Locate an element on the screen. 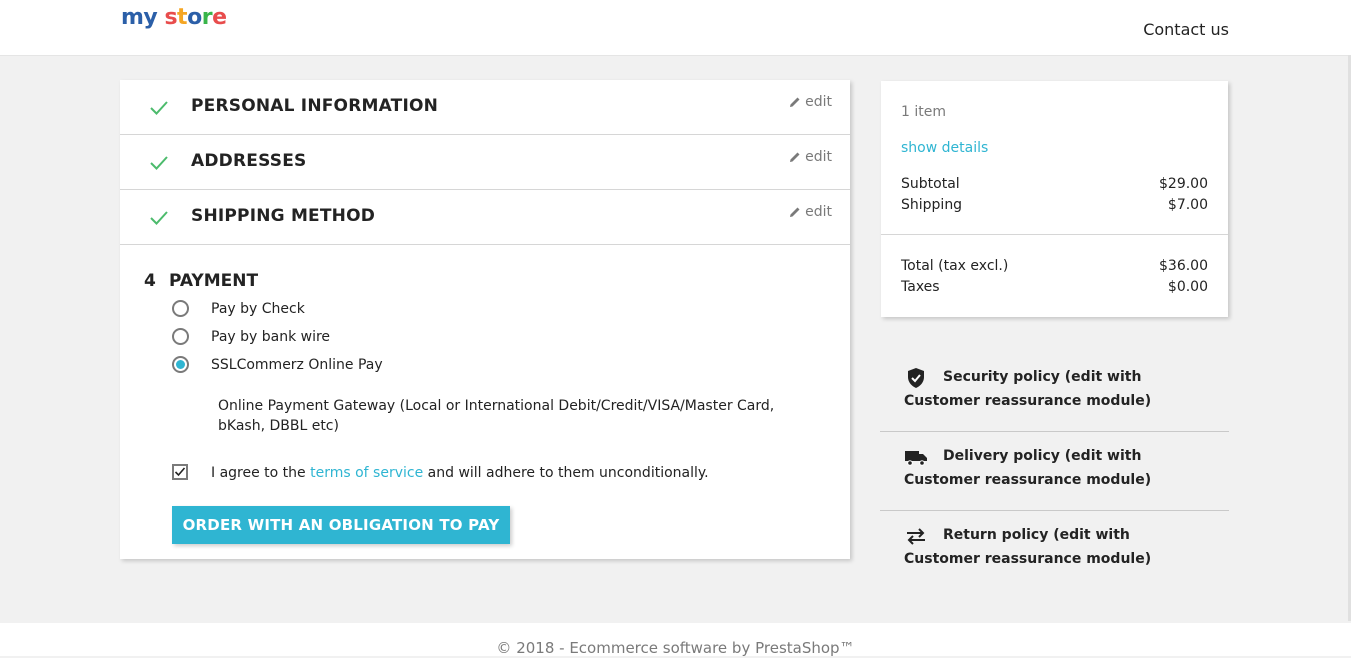  terms-prefix: I agree to the is located at coordinates (261, 473).